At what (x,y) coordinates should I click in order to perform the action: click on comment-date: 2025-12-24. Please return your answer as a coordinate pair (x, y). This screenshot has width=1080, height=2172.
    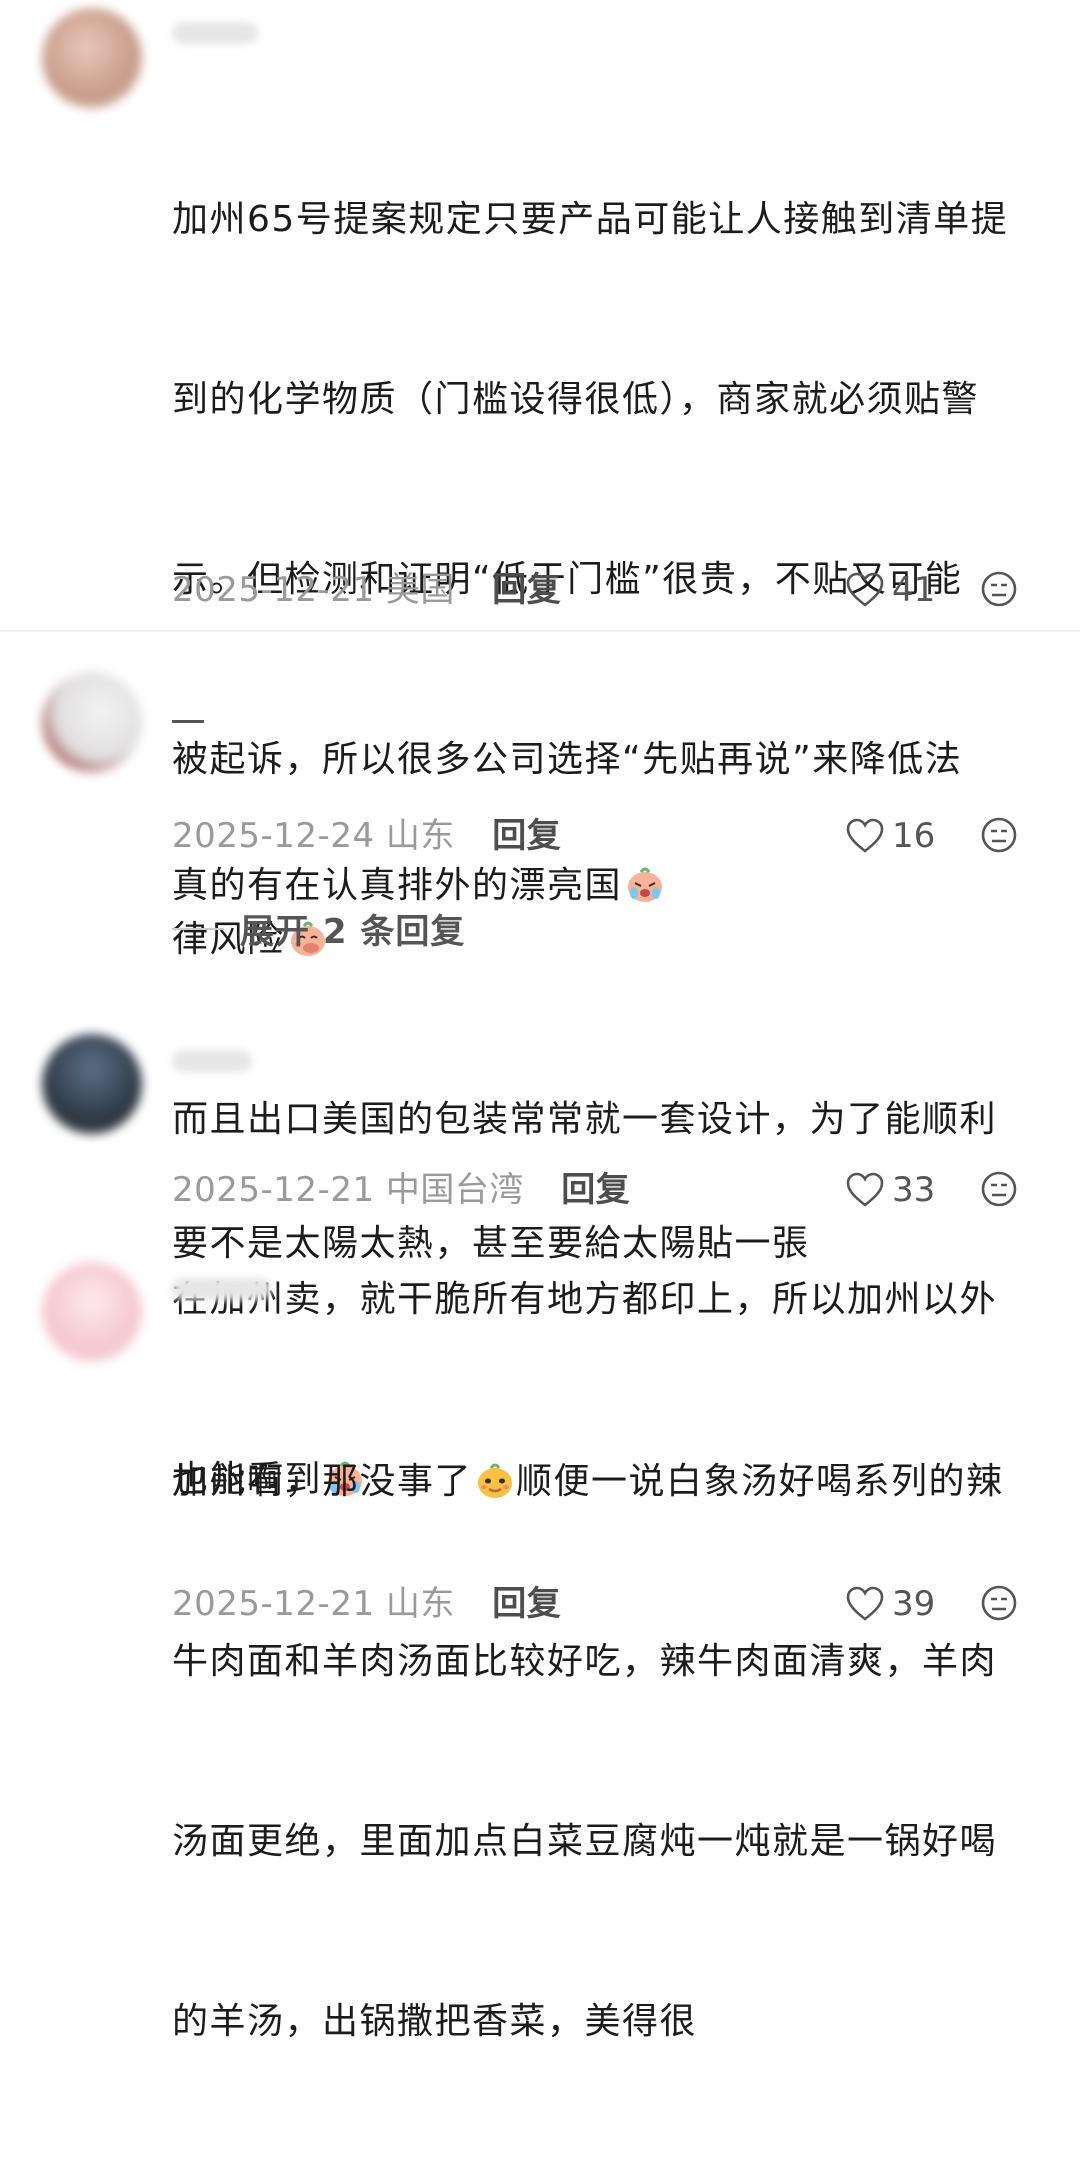
    Looking at the image, I should click on (273, 836).